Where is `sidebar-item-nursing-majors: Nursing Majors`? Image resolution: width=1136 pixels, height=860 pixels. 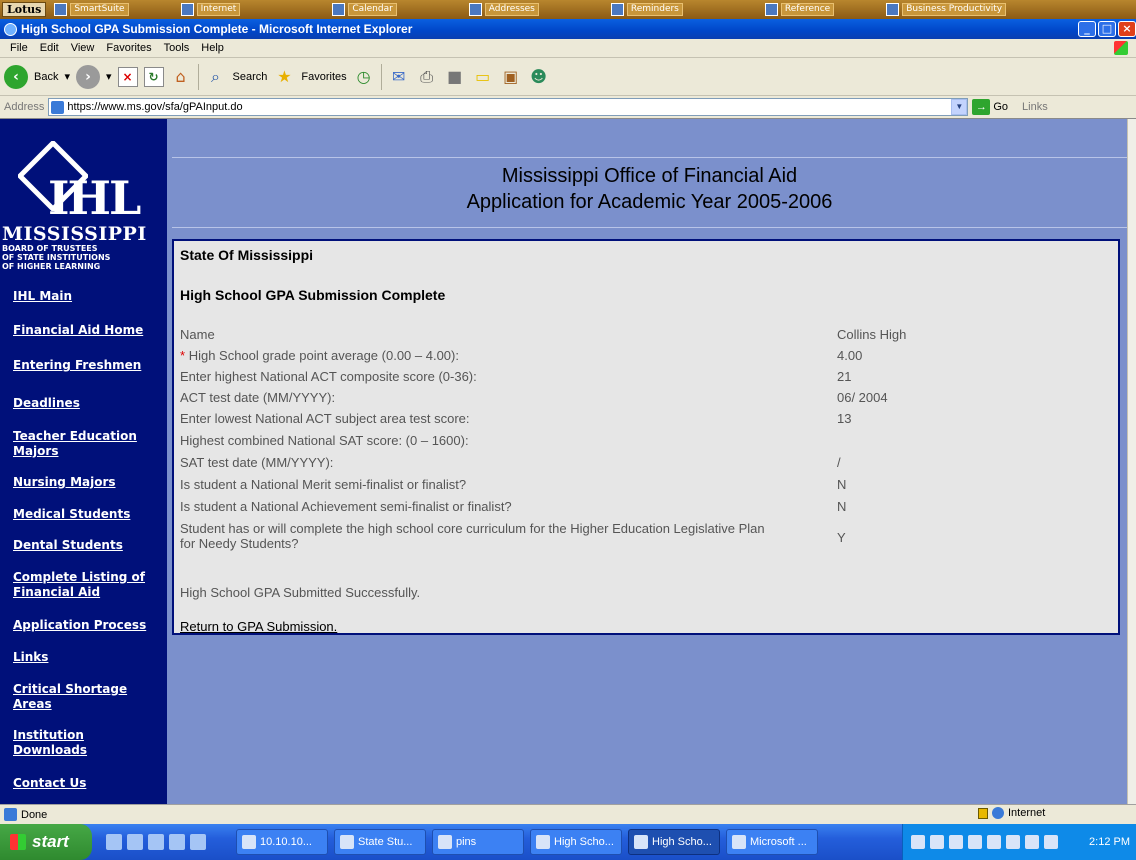
sidebar-item-nursing-majors: Nursing Majors is located at coordinates (64, 482).